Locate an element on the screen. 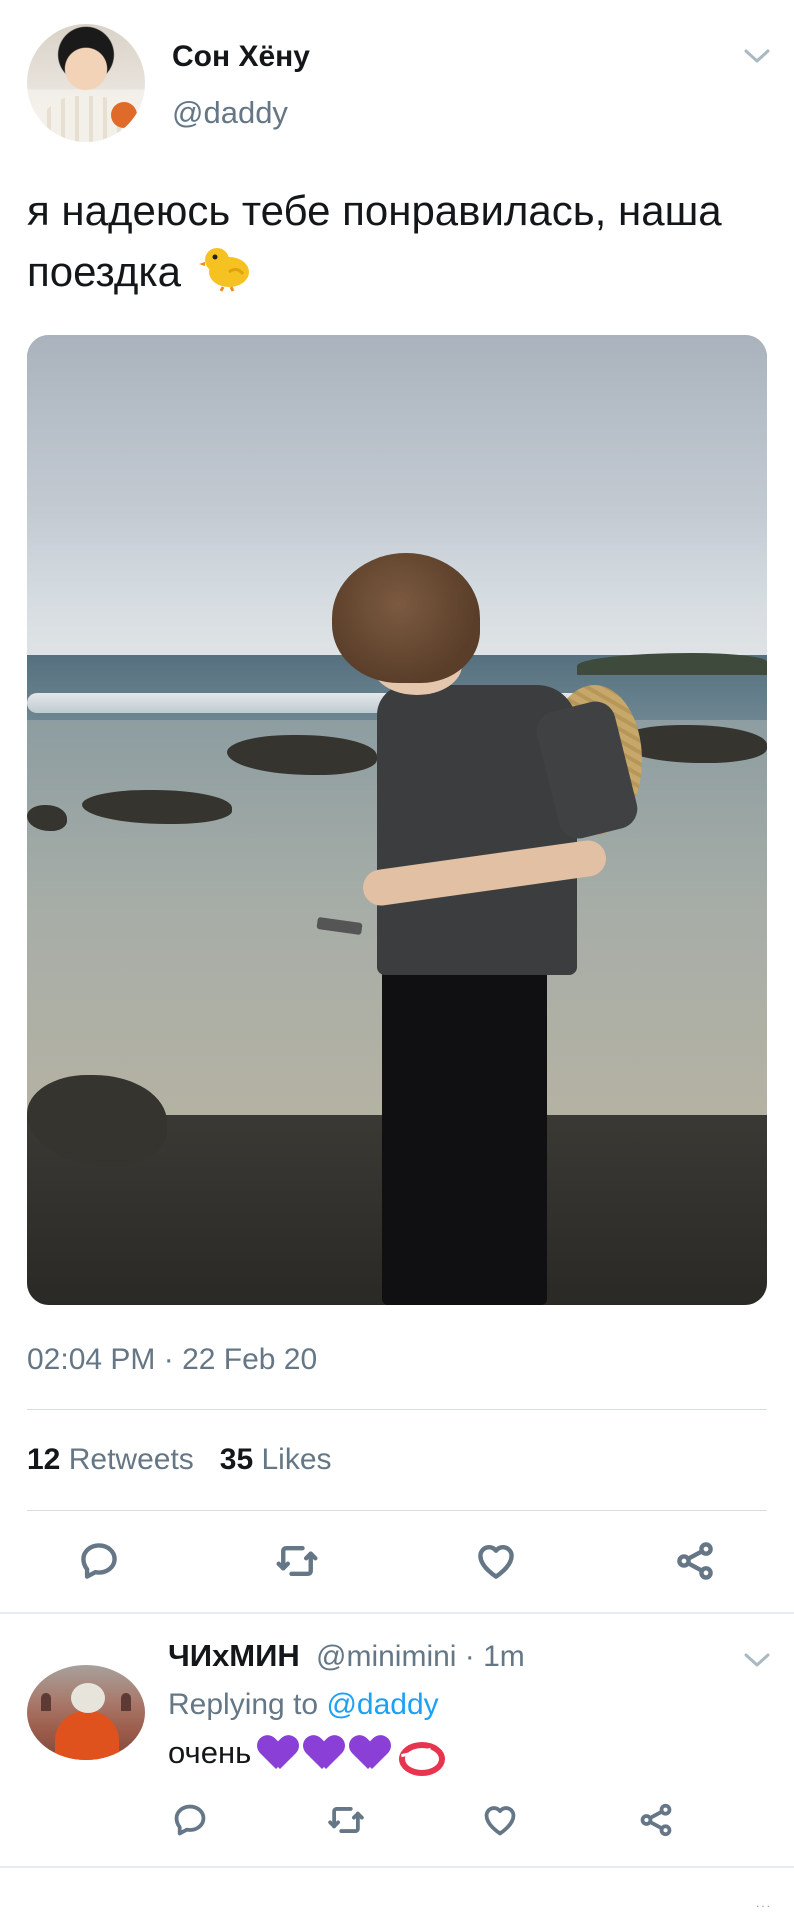 The height and width of the screenshot is (1920, 794). tweet-body: я надеюсь тебе понравилась, наша поездка is located at coordinates (374, 241).